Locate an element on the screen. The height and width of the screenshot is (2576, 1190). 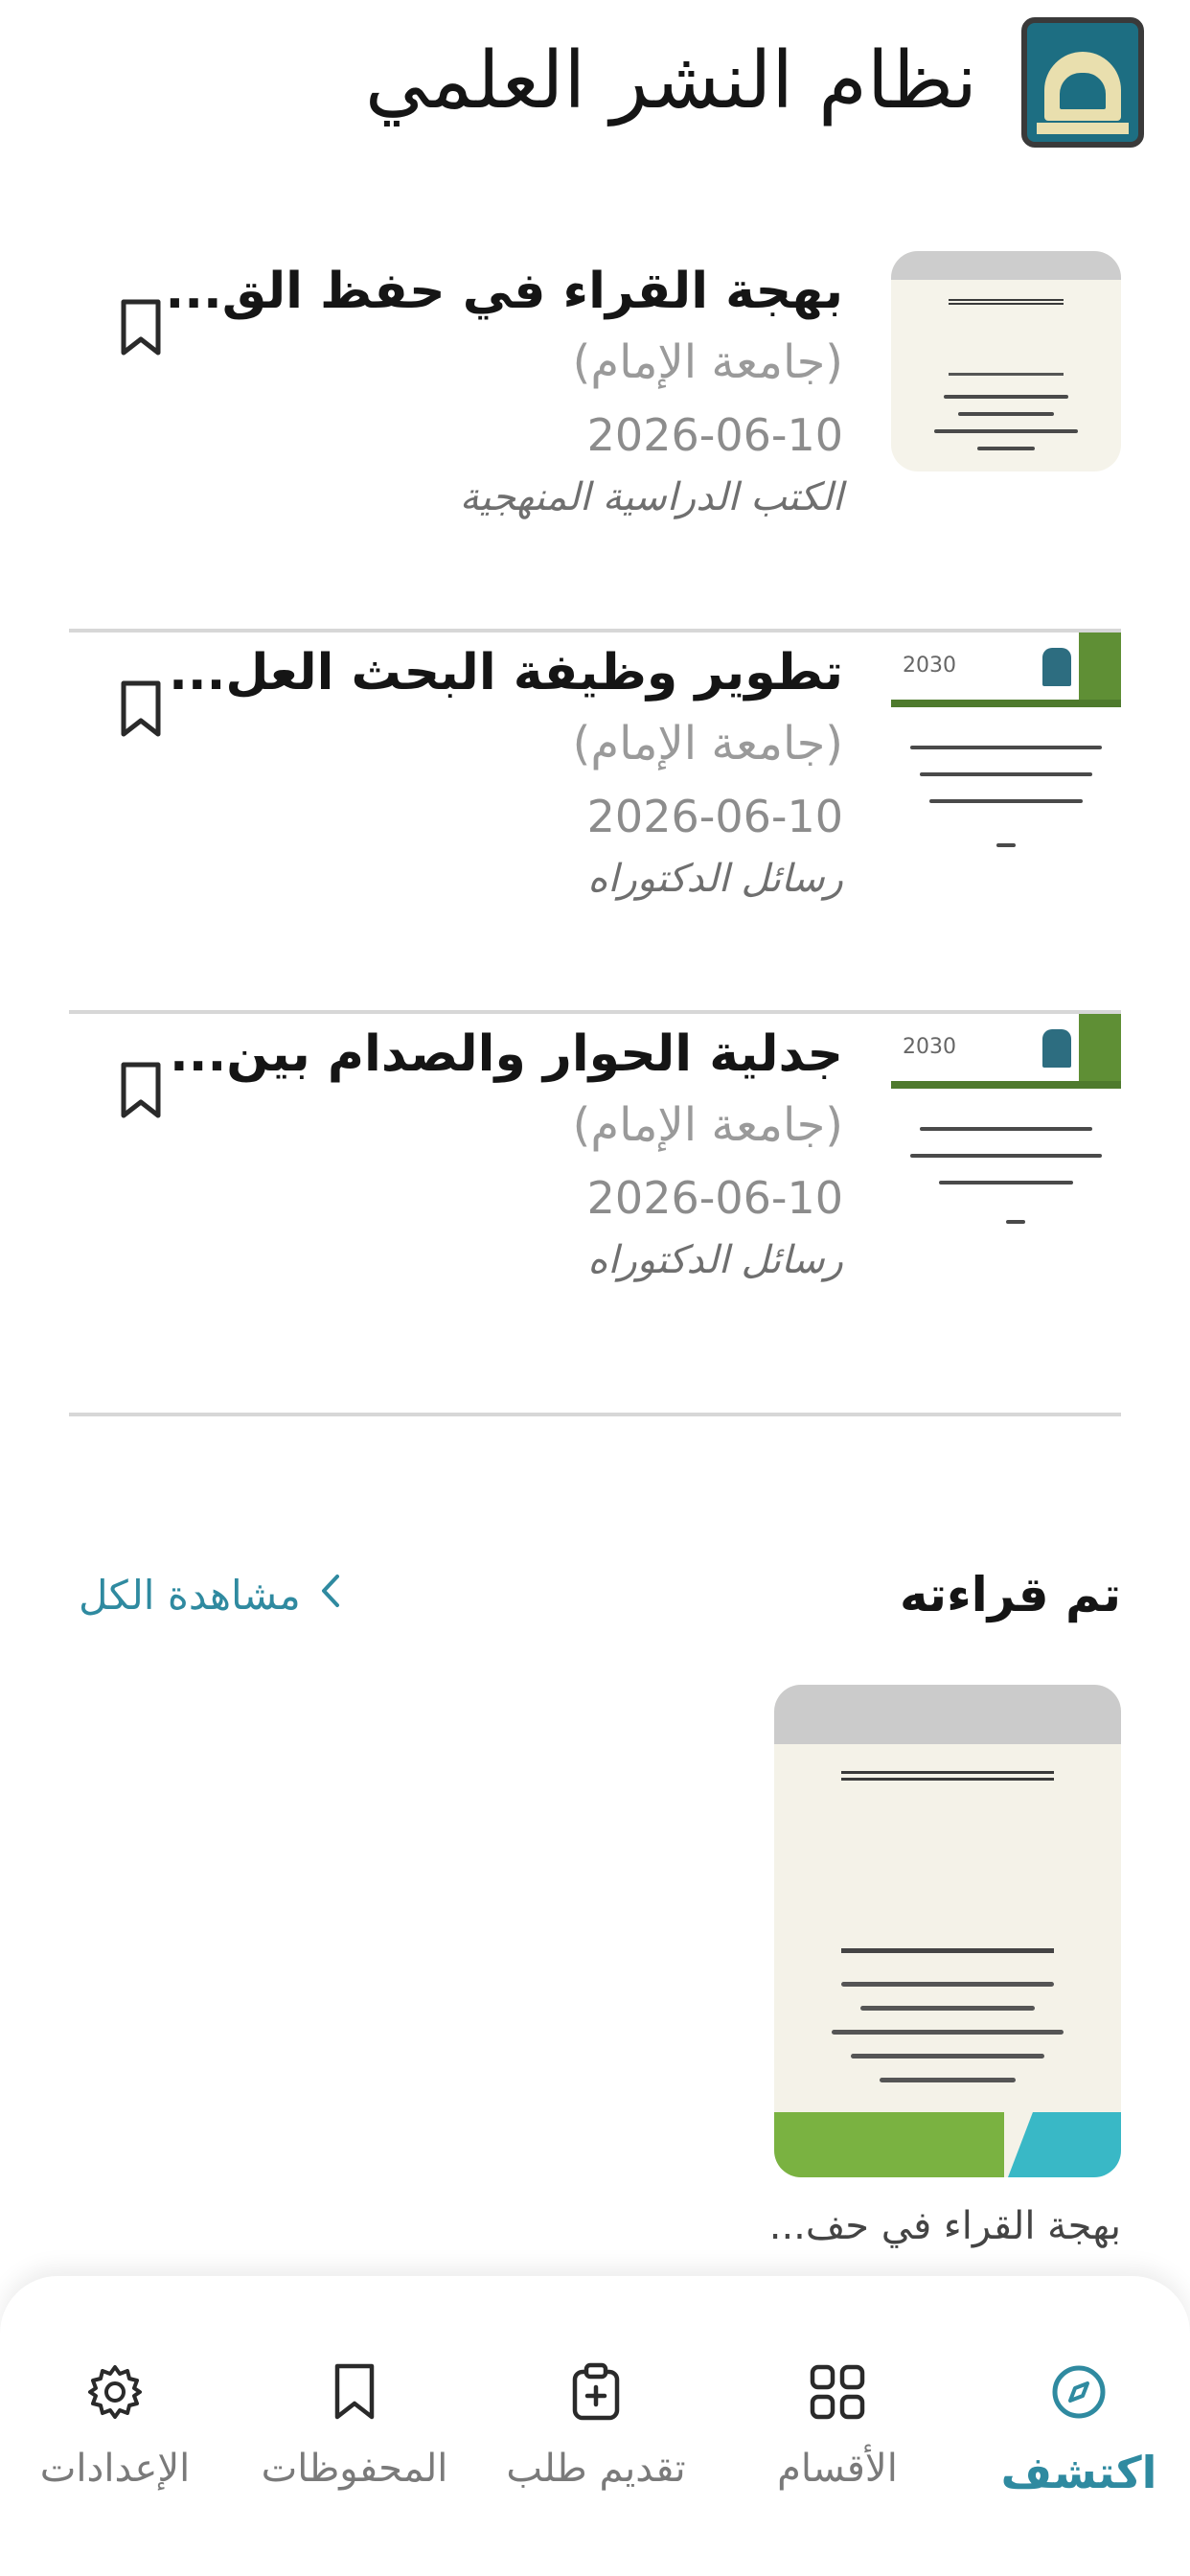
nav-item-settings: الإعدادات is located at coordinates (115, 2426).